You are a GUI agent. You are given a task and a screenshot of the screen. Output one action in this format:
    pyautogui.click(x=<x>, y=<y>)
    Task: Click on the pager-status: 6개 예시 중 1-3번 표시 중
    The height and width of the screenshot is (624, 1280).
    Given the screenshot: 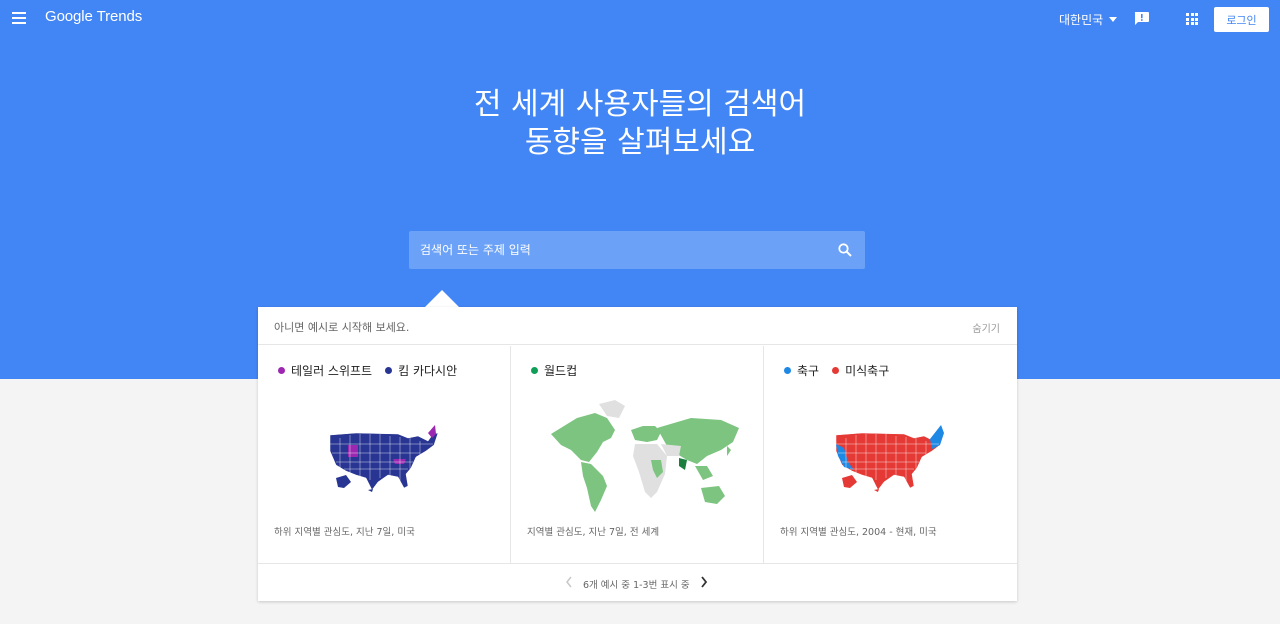 What is the action you would take?
    pyautogui.click(x=636, y=585)
    